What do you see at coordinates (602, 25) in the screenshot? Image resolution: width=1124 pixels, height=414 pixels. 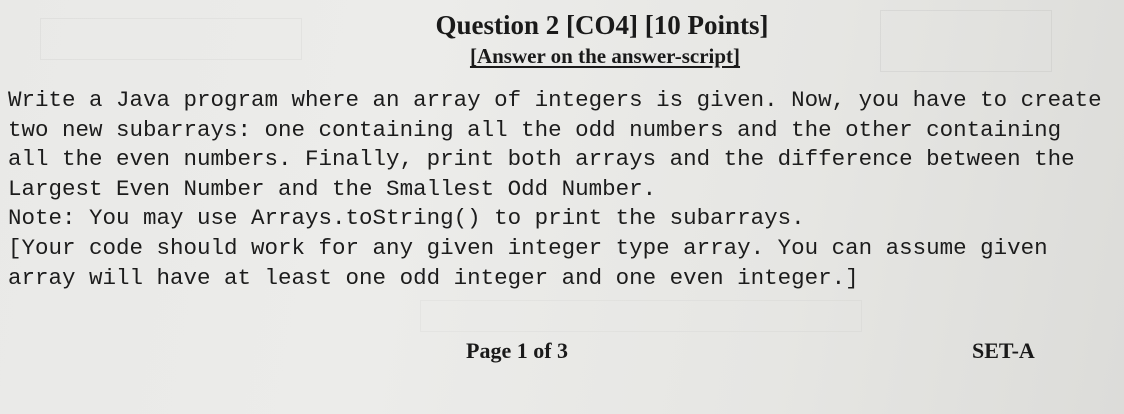 I see `question-title: Question 2 [CO4] [10 Points]` at bounding box center [602, 25].